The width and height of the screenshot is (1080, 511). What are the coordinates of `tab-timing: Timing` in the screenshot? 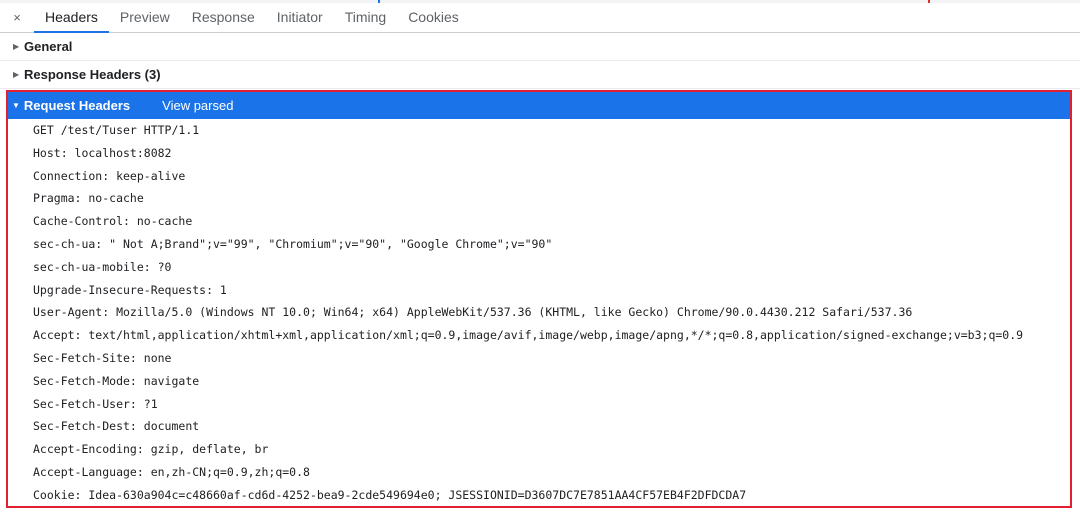 It's located at (366, 18).